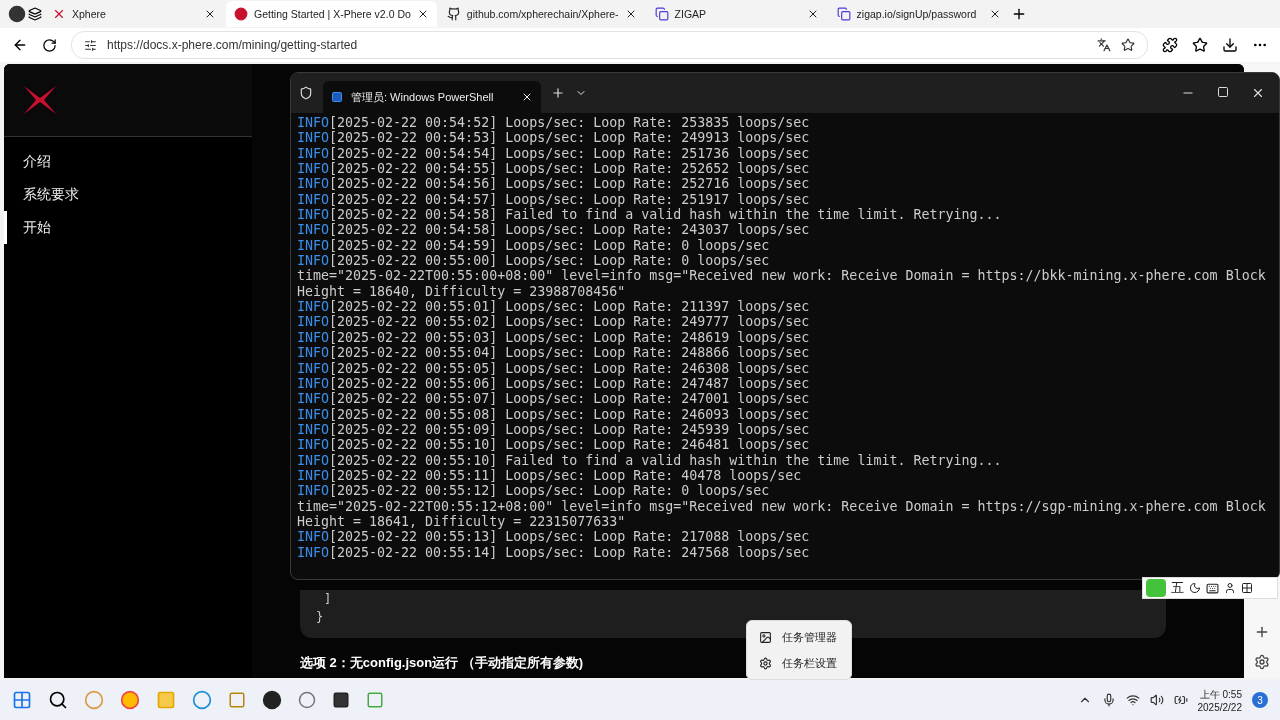  Describe the element at coordinates (554, 383) in the screenshot. I see `log-line: INFO[2025-02-22 00:55:06] Loops/sec: Loop Rate: 247487 loops/sec` at that location.